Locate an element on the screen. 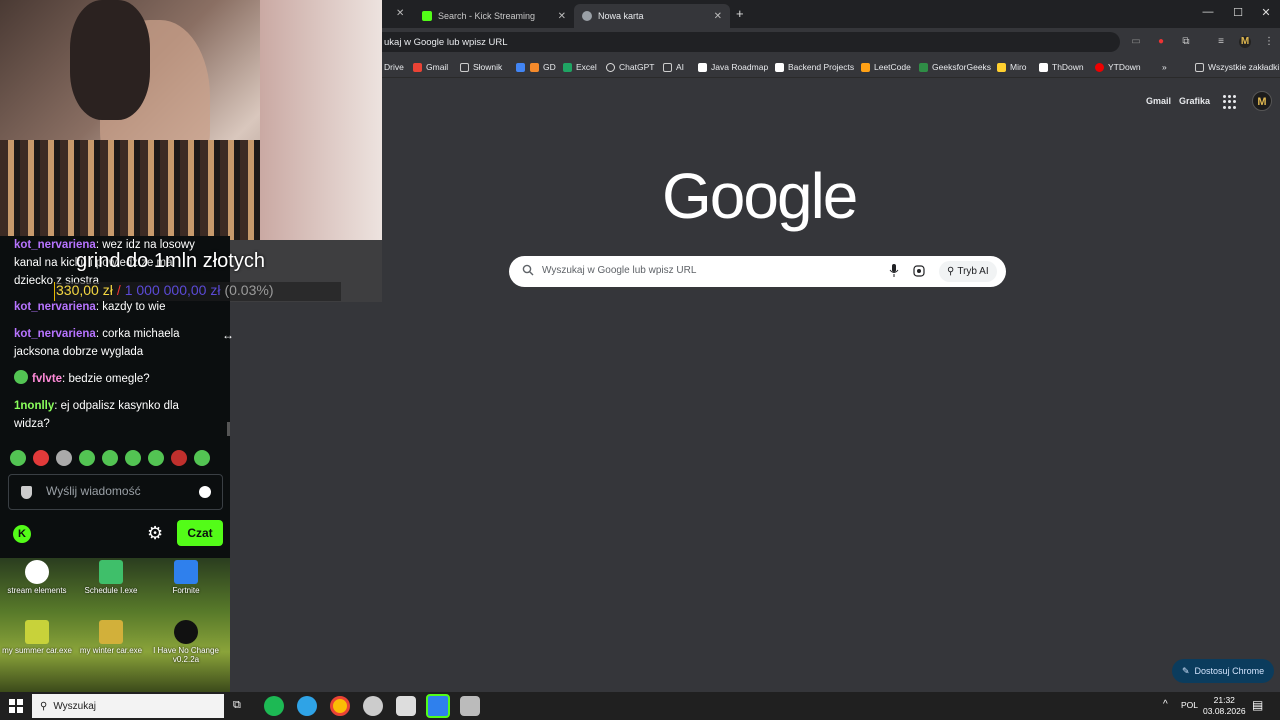 This screenshot has width=1280, height=720. microphone-icon is located at coordinates (894, 271).